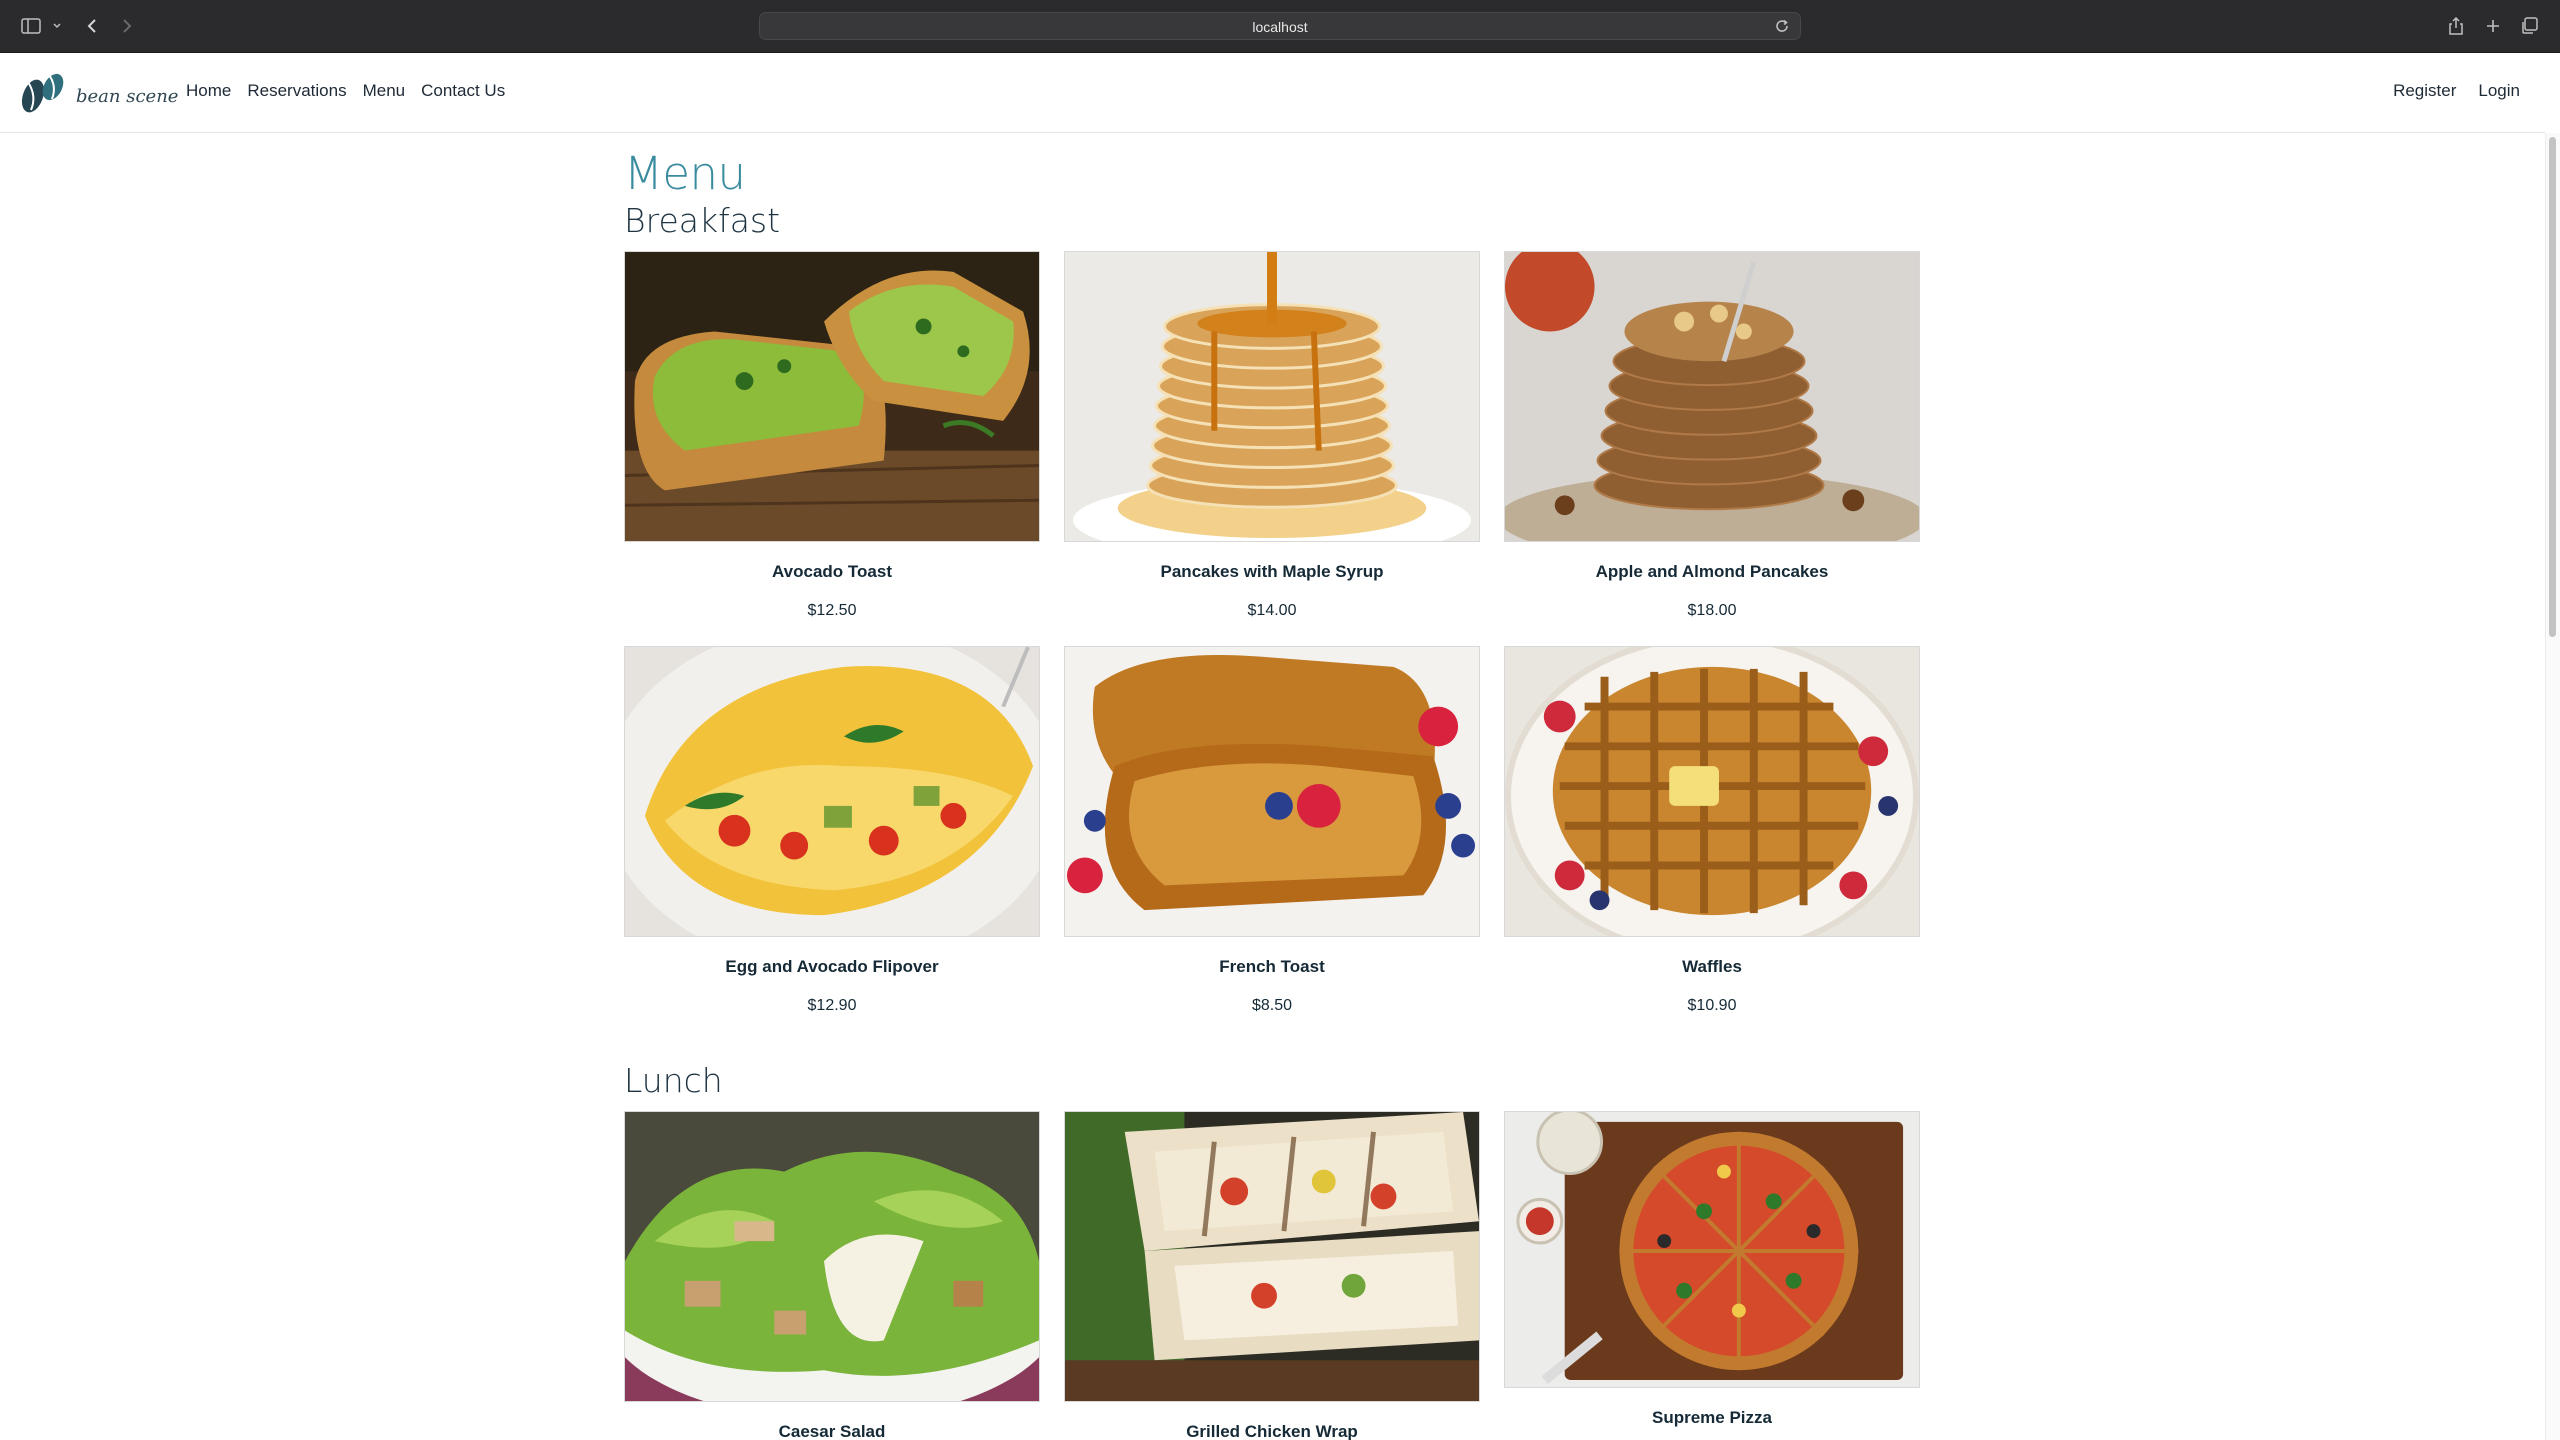 This screenshot has height=1440, width=2560. I want to click on sidebar-toggle-icon, so click(31, 26).